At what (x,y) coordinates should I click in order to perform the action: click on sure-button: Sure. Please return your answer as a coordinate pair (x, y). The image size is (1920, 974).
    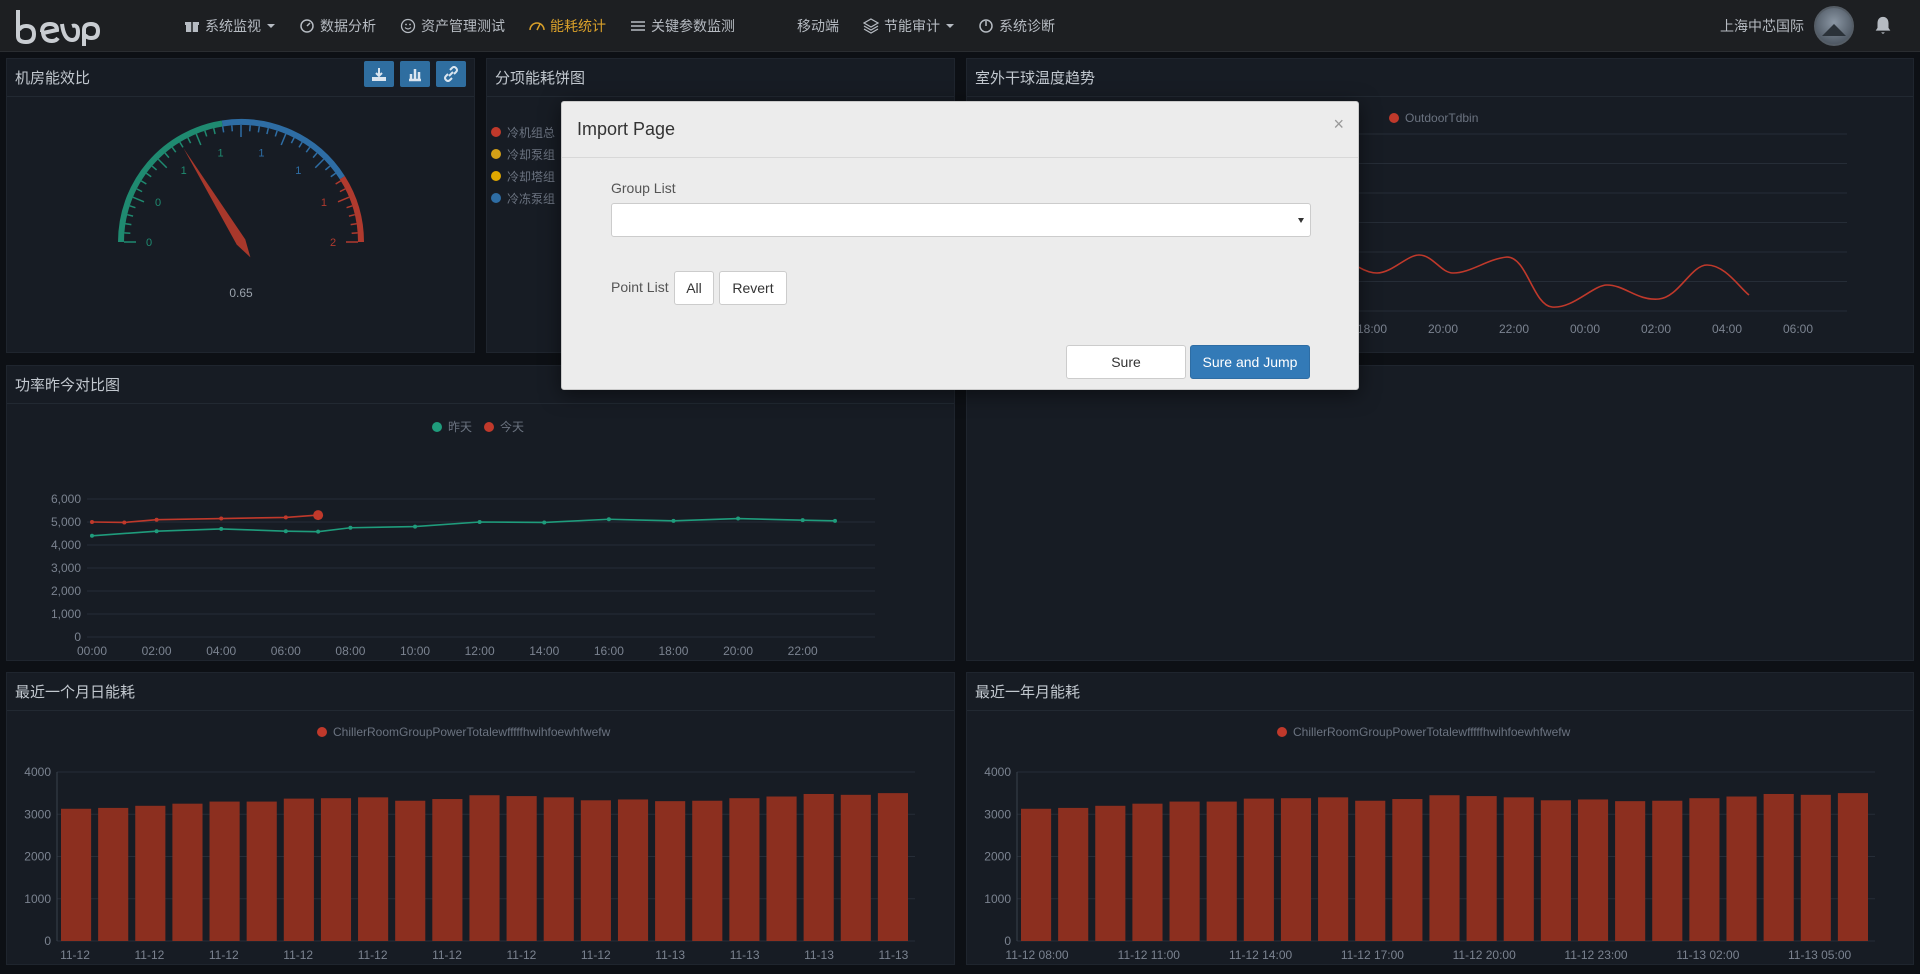
    Looking at the image, I should click on (1126, 362).